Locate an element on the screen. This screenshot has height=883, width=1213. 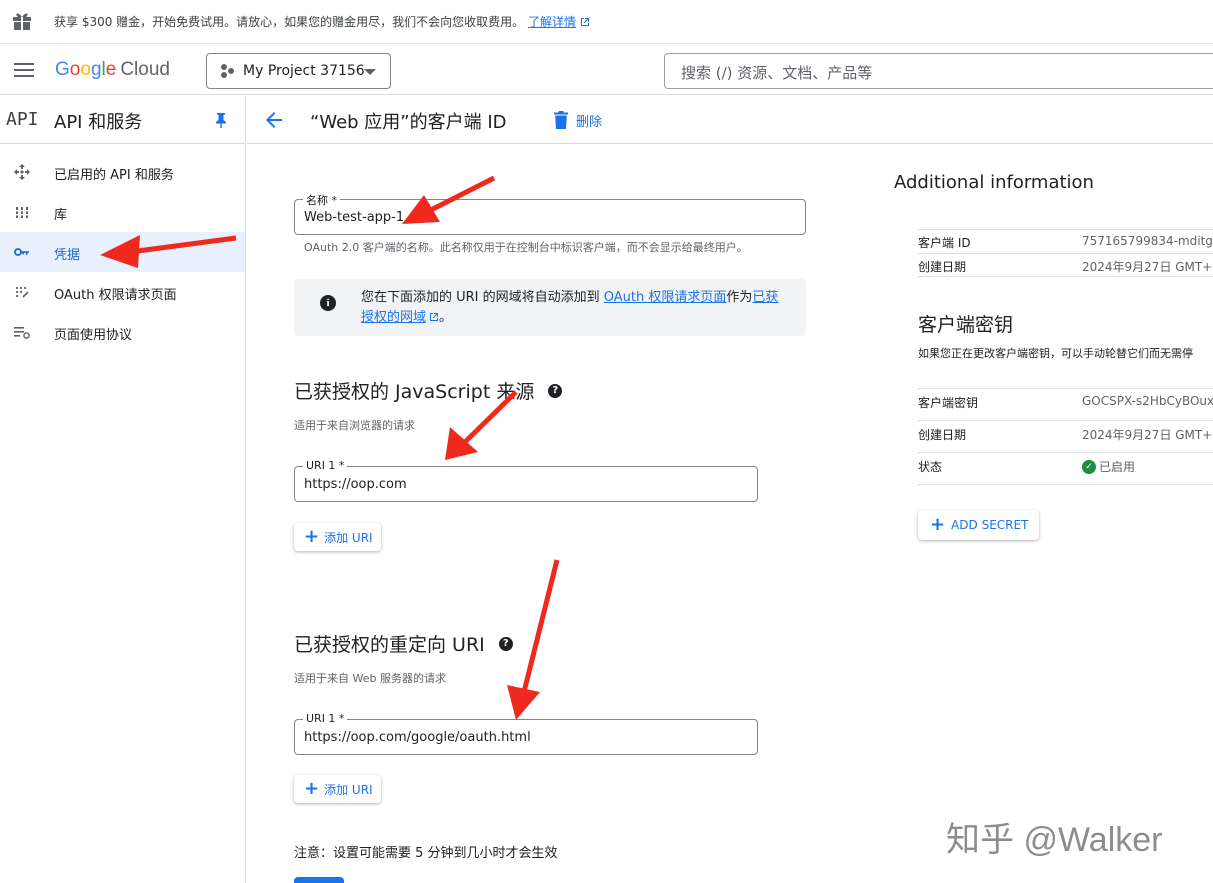
redirect-uris-section-title: 已获授权的重定向 URI ? is located at coordinates (403, 643).